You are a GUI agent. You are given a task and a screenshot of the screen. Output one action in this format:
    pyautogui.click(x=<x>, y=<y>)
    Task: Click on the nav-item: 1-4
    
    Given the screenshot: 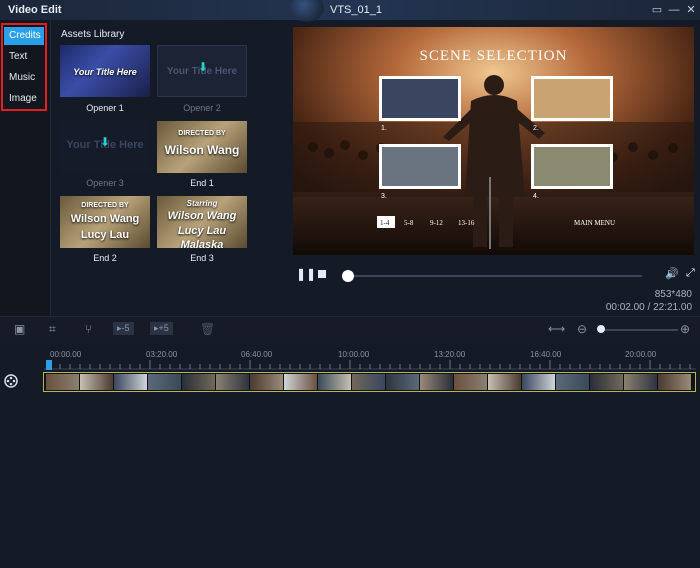 What is the action you would take?
    pyautogui.click(x=385, y=223)
    